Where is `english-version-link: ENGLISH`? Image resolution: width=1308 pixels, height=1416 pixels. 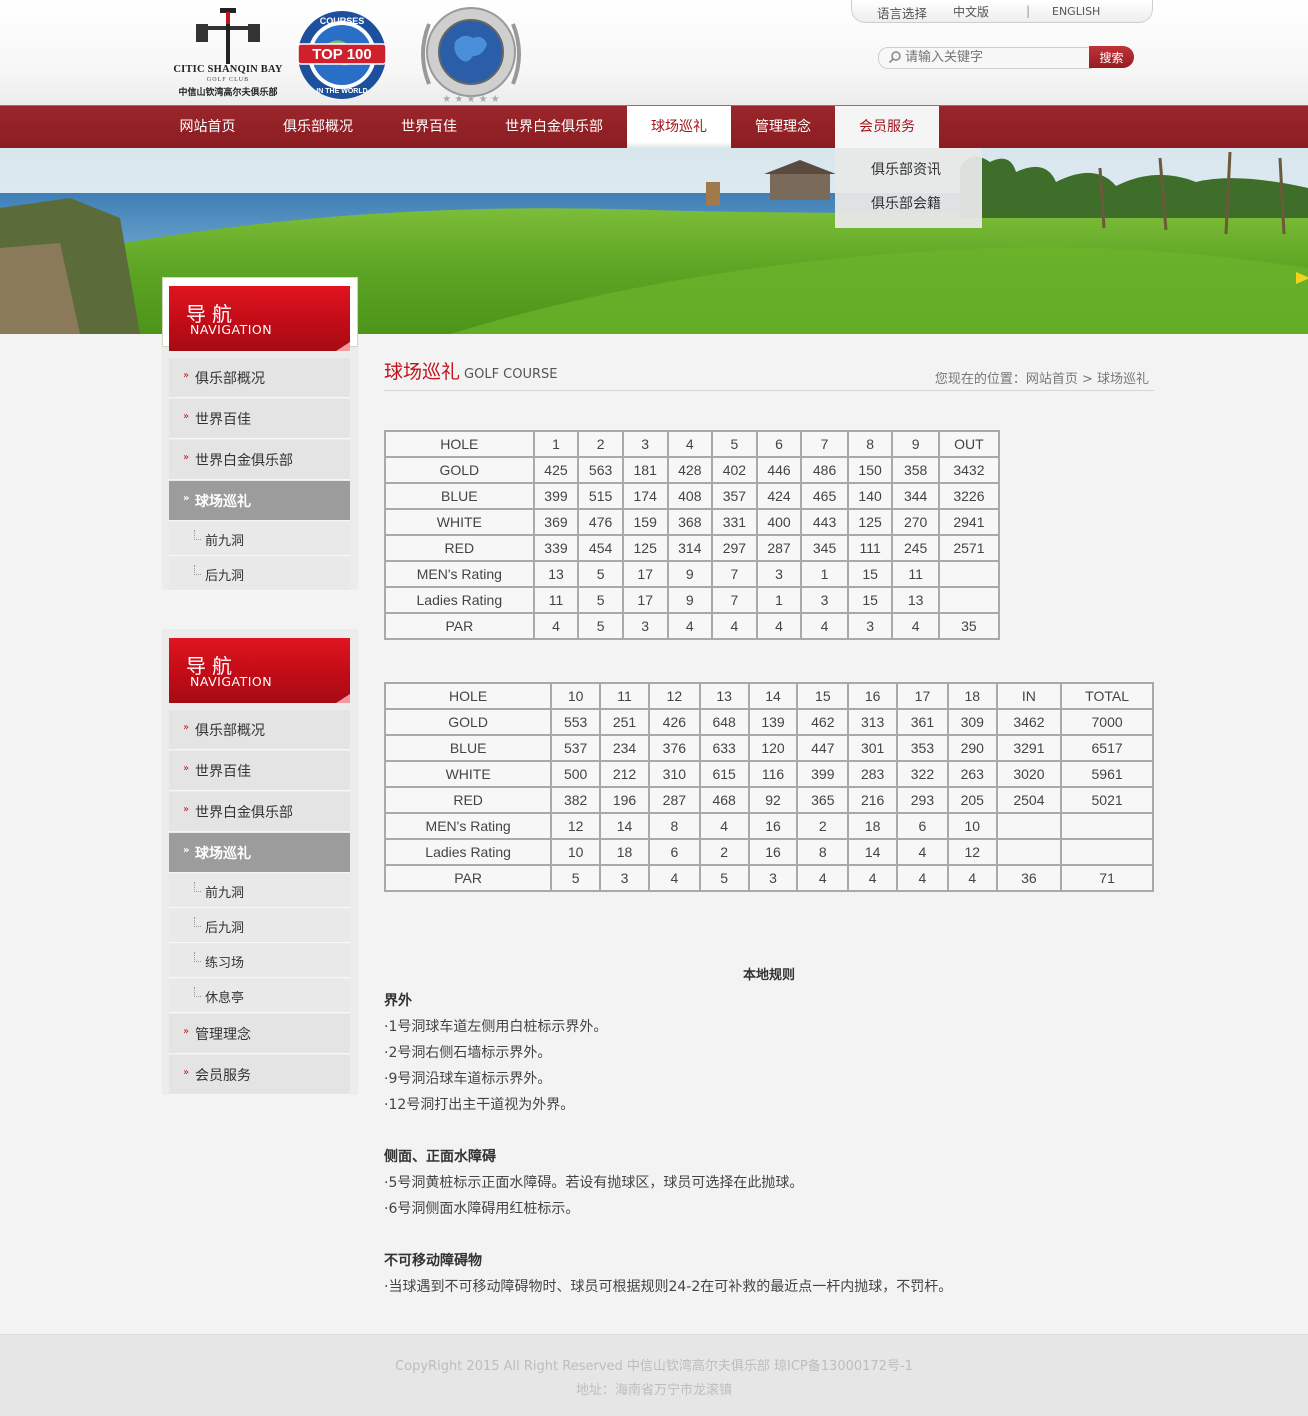 english-version-link: ENGLISH is located at coordinates (1076, 11).